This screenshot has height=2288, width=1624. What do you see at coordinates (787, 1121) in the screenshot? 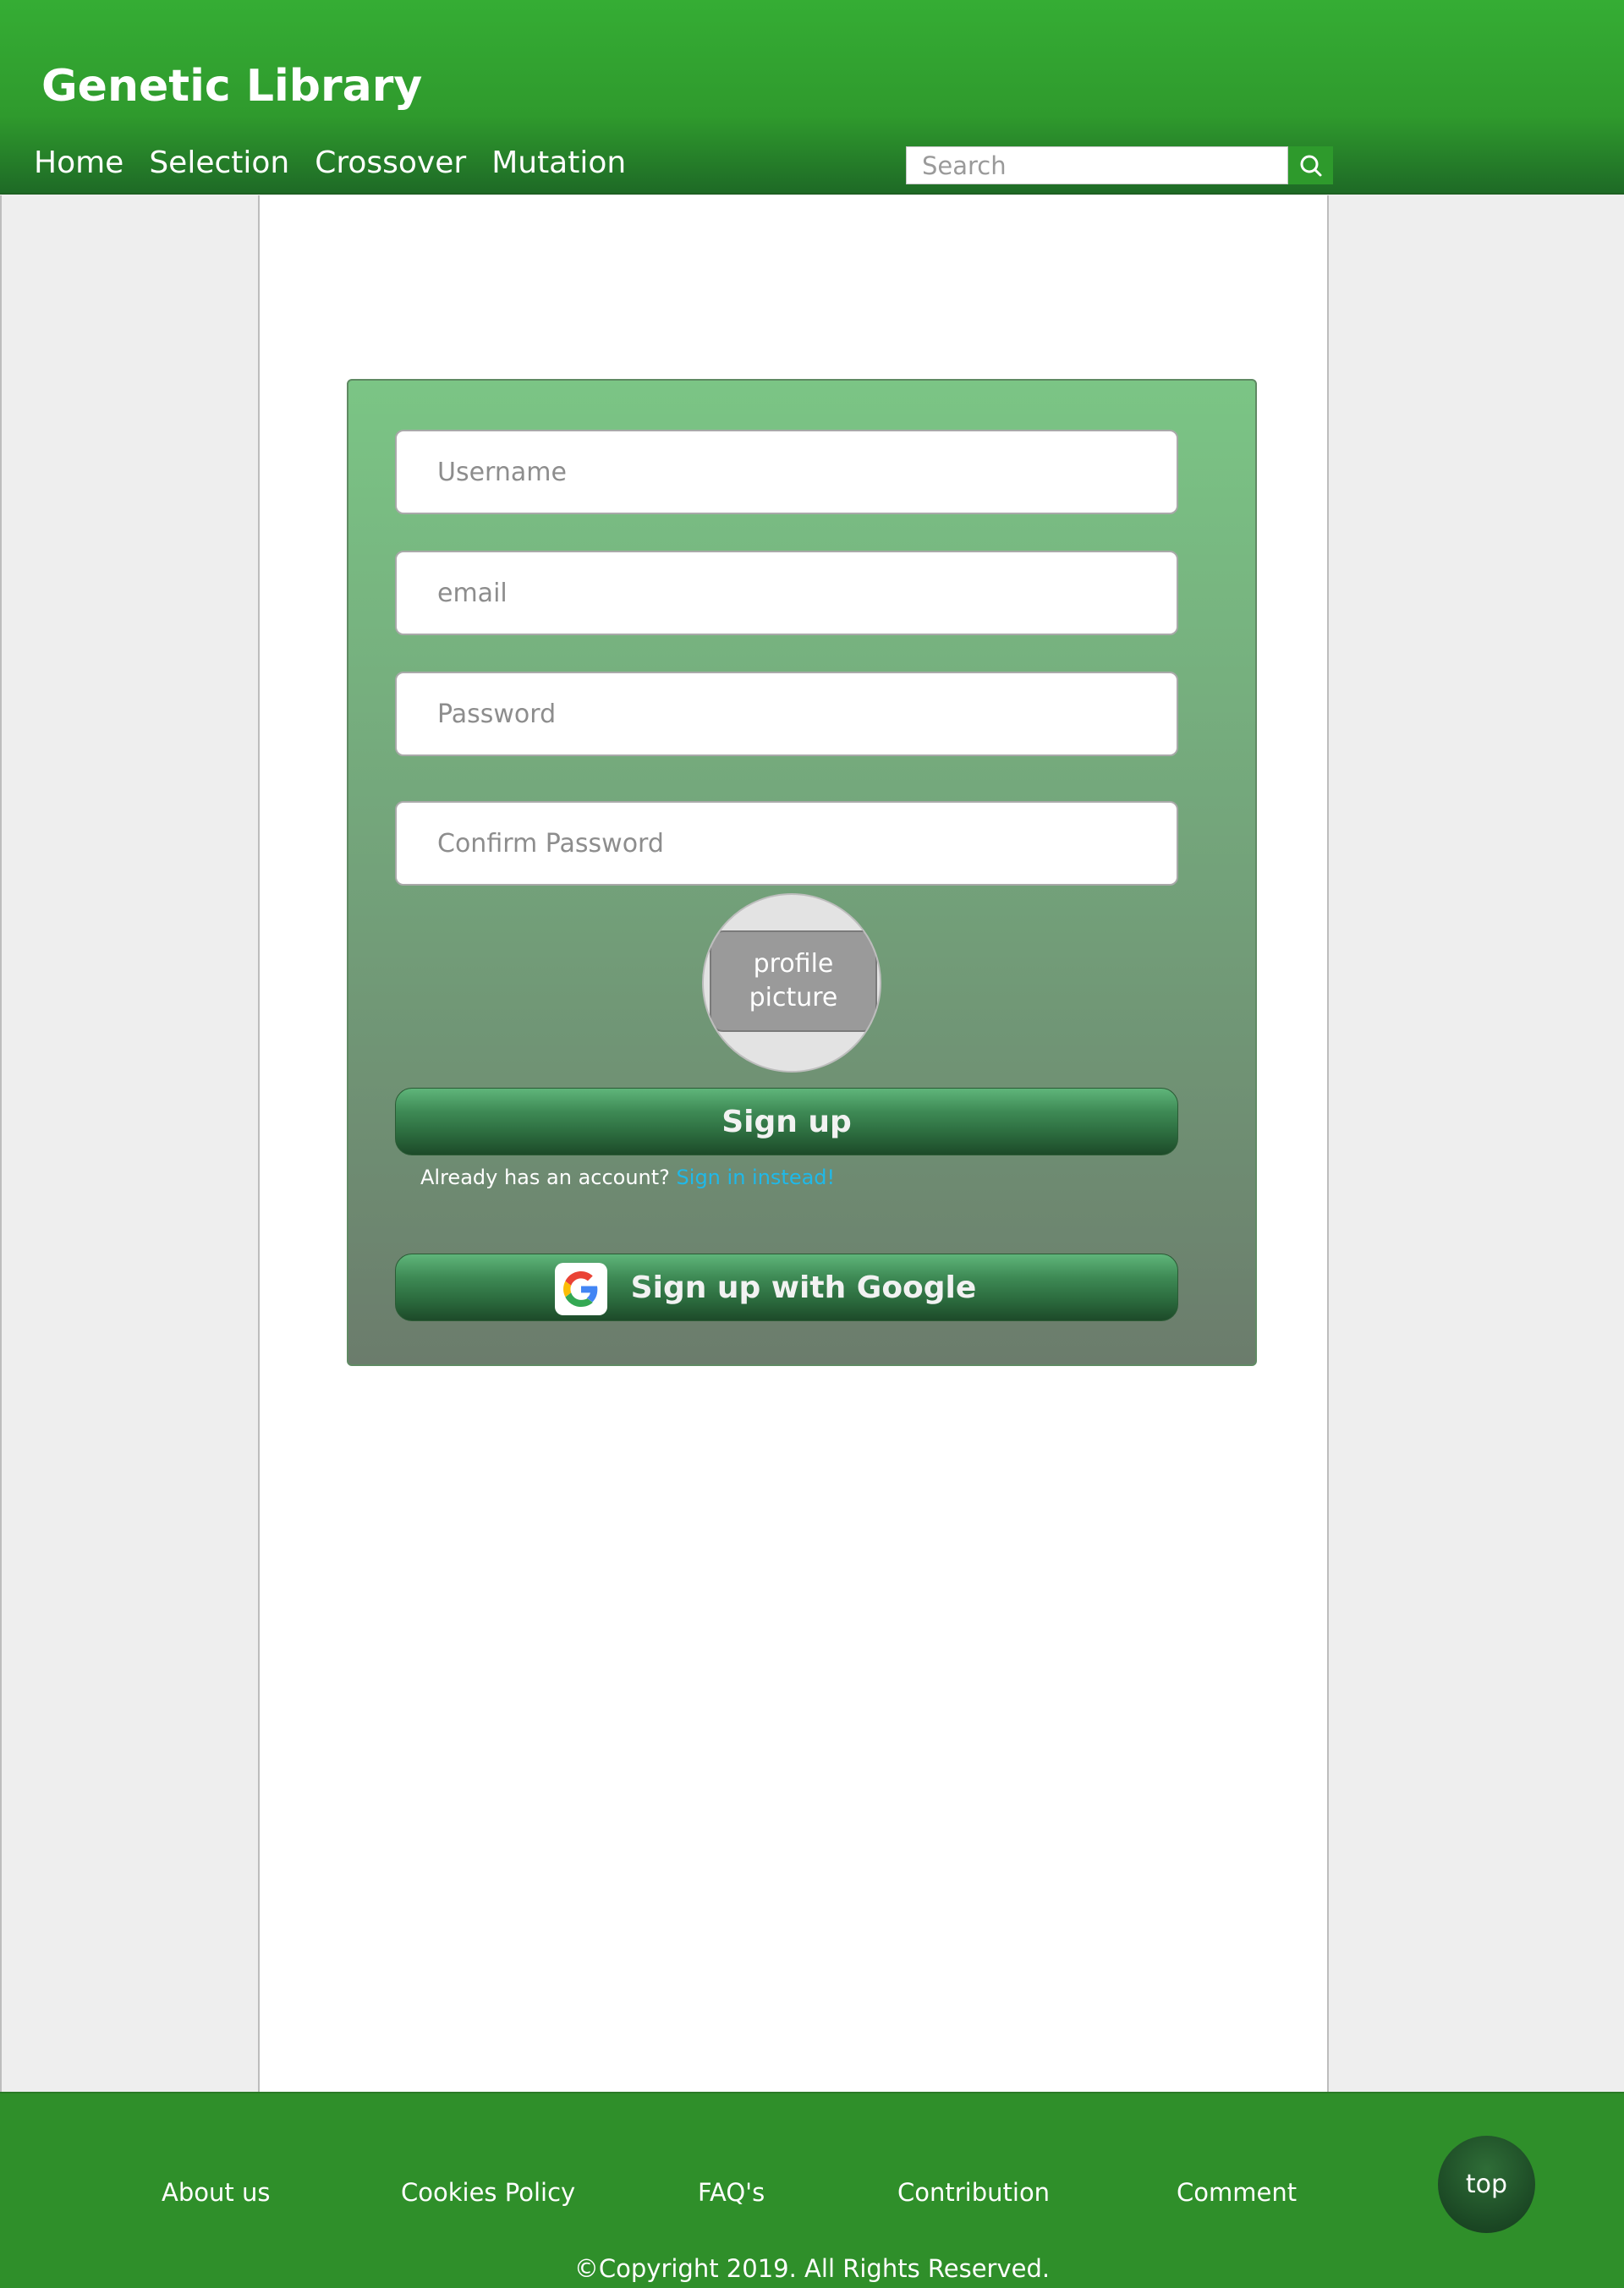
I see `signup-button: Sign up` at bounding box center [787, 1121].